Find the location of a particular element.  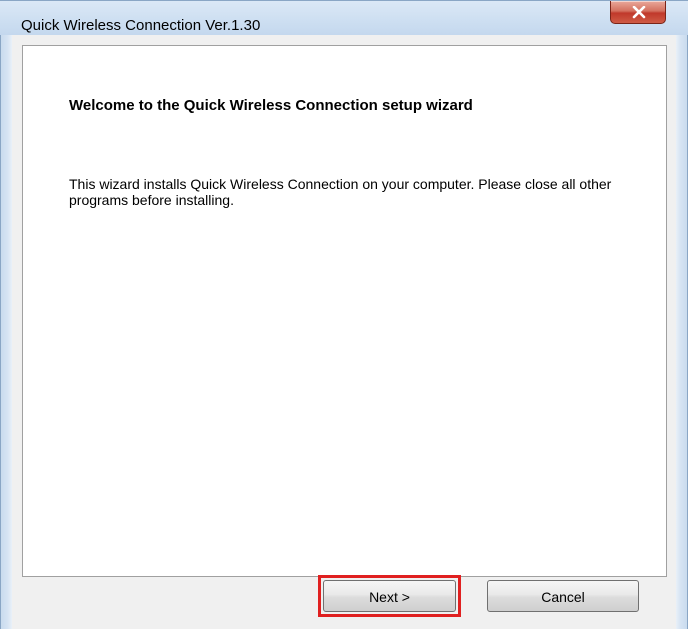

window-title: Quick Wireless Connection Ver.1.30 is located at coordinates (141, 25).